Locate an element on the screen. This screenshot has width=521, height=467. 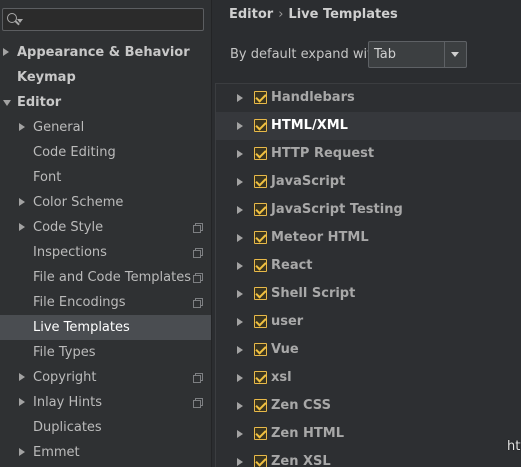
sidebar-item-label: Copyright is located at coordinates (65, 377).